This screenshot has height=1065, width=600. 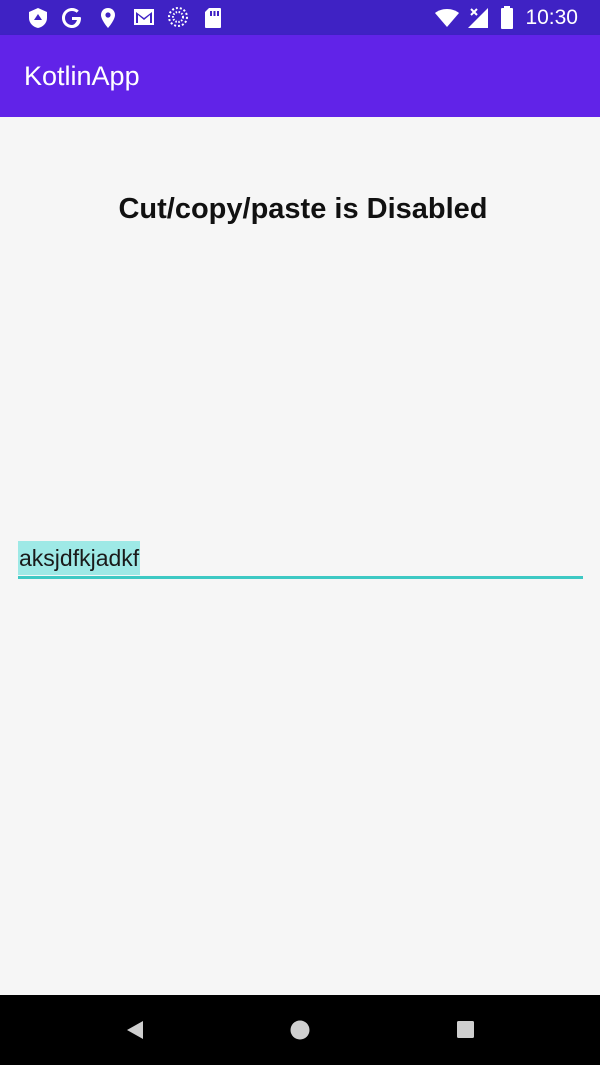 What do you see at coordinates (465, 1029) in the screenshot?
I see `recents-icon` at bounding box center [465, 1029].